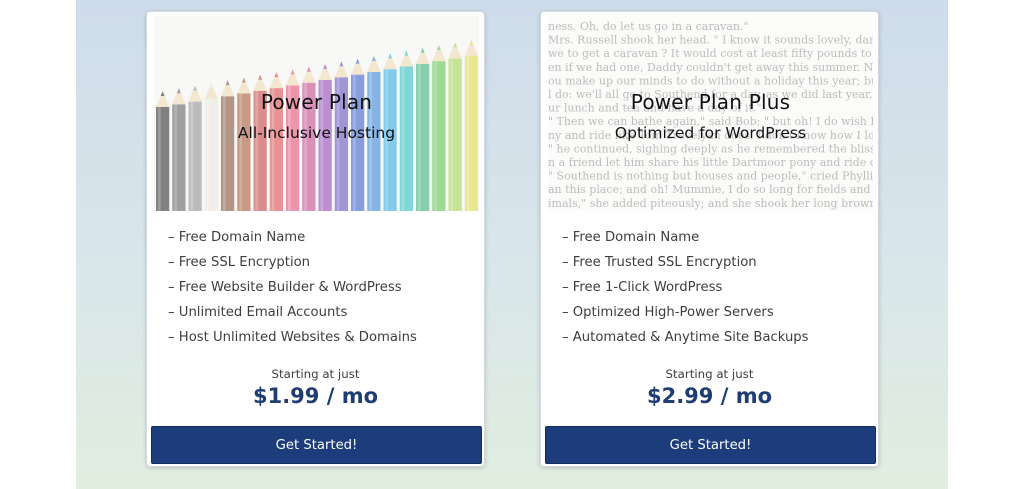  What do you see at coordinates (239, 262) in the screenshot?
I see `feature-item: – Free SSL Encryption` at bounding box center [239, 262].